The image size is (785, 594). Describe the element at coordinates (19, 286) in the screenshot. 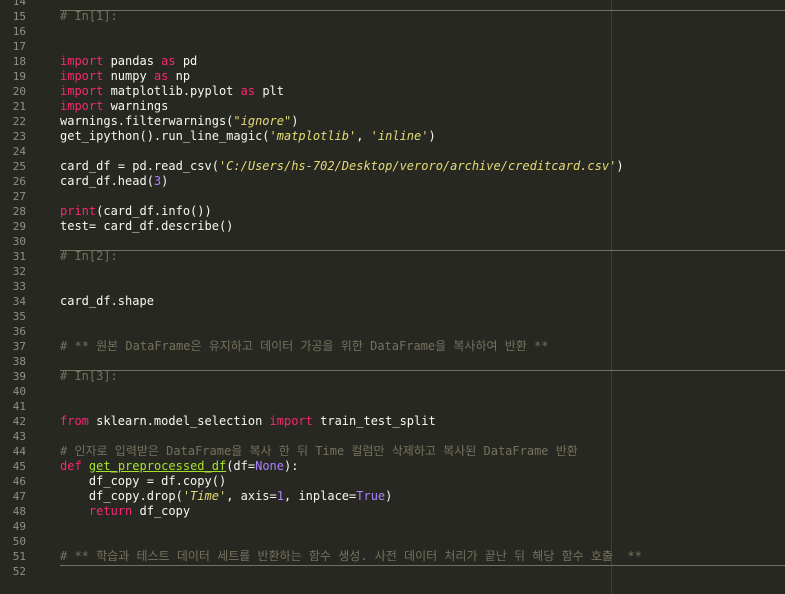

I see `line-number: 33` at that location.